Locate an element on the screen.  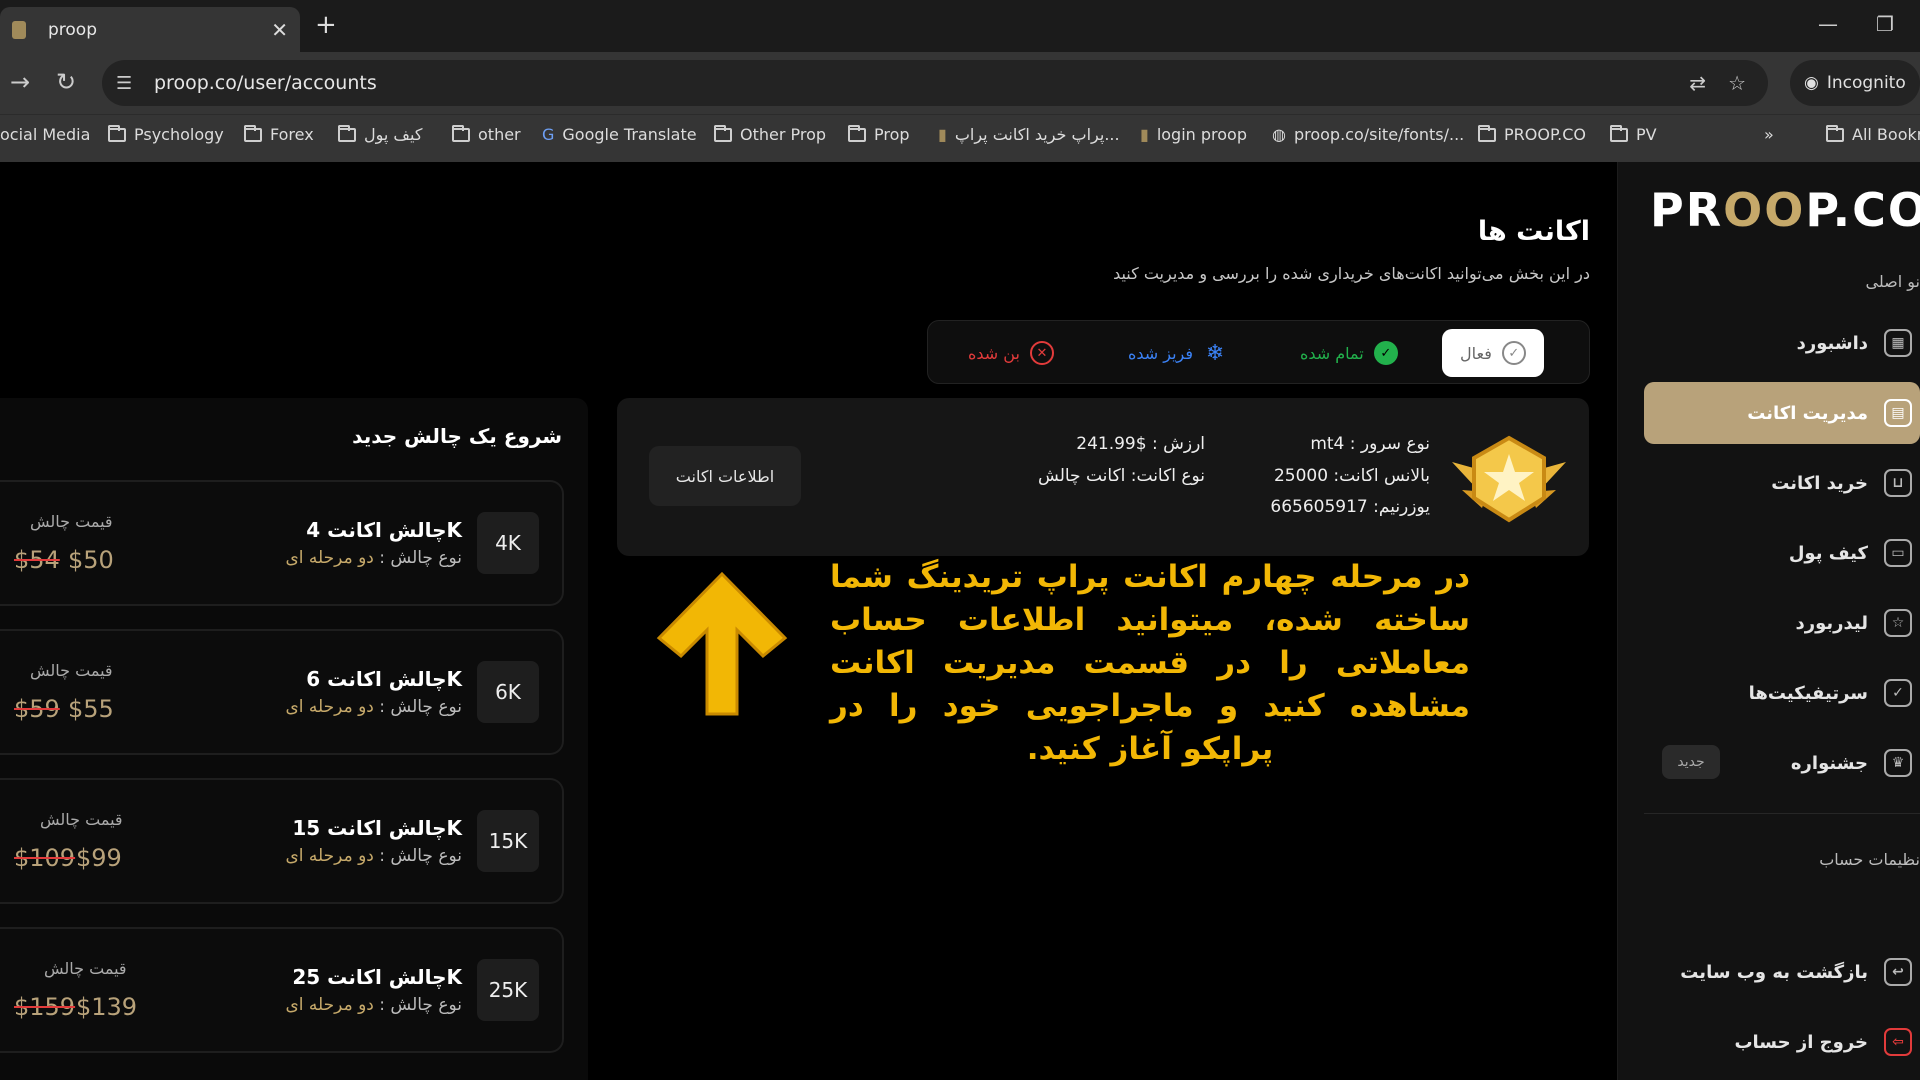
minimize-icon: — is located at coordinates (1828, 24).